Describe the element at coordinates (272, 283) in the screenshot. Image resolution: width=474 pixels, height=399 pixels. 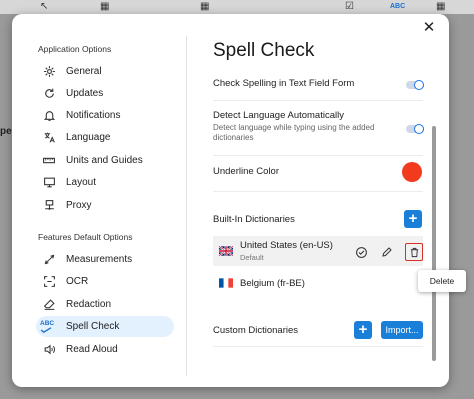
I see `dictionary-name: Belgium (fr-BE)` at that location.